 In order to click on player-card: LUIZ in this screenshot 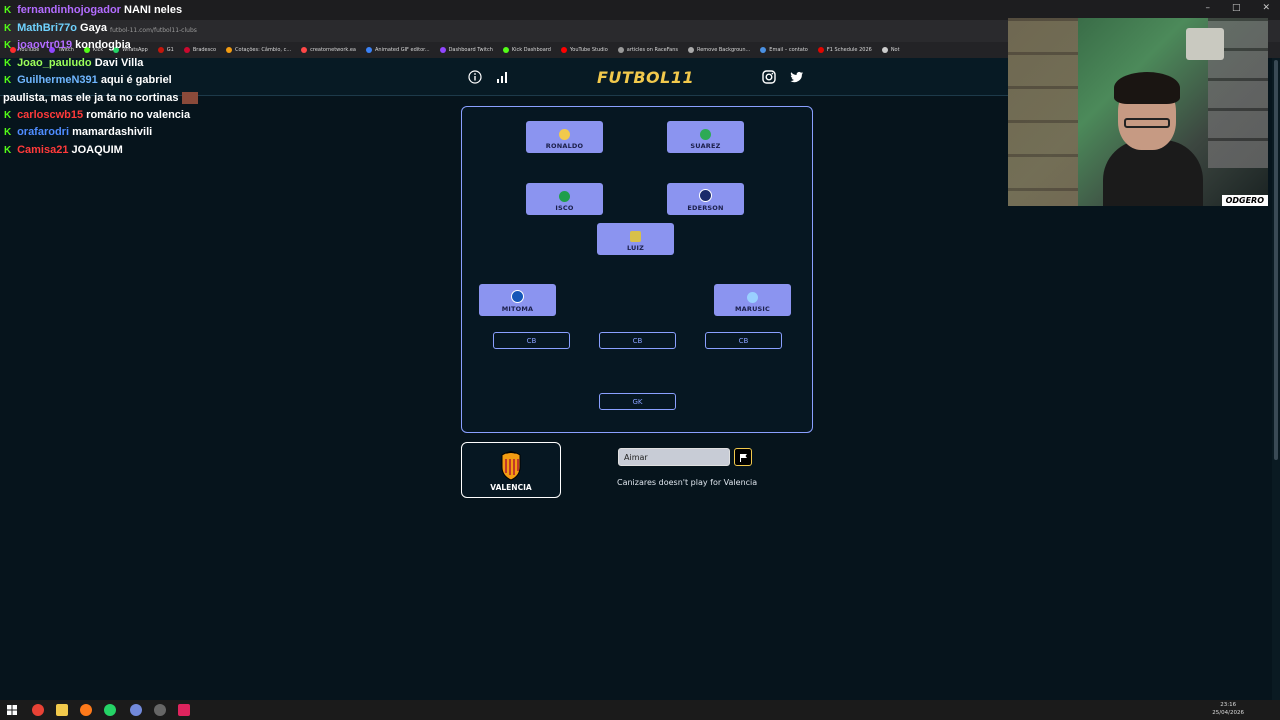, I will do `click(635, 239)`.